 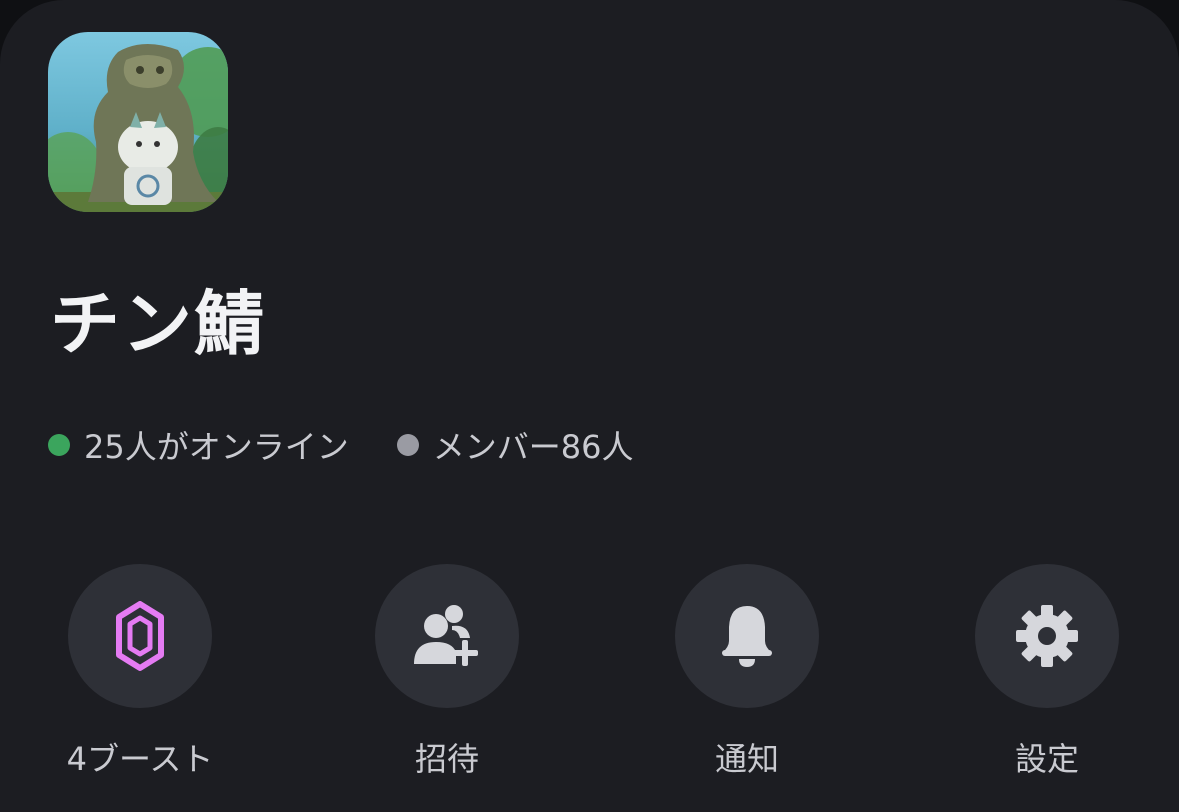 I want to click on server-icon, so click(x=138, y=122).